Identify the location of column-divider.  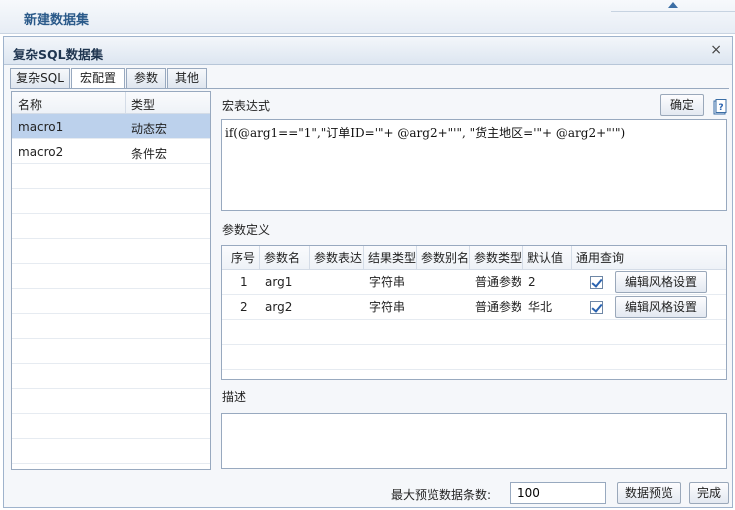
(125, 103).